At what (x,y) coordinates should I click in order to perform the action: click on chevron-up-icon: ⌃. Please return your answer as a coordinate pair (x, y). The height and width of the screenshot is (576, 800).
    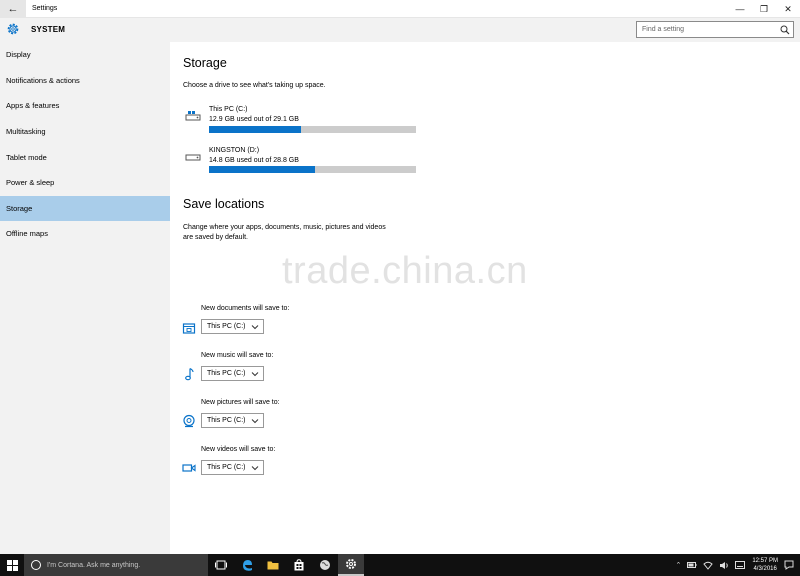
    Looking at the image, I should click on (678, 565).